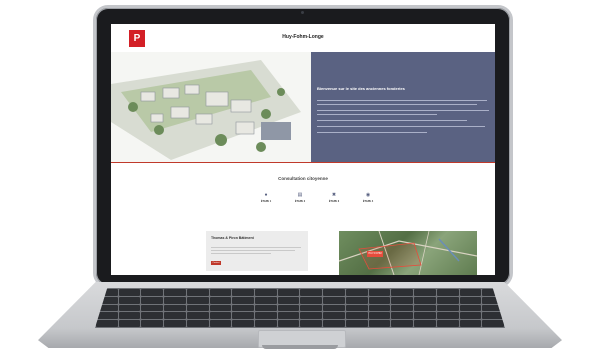  Describe the element at coordinates (368, 195) in the screenshot. I see `chat-icon: ◉` at that location.